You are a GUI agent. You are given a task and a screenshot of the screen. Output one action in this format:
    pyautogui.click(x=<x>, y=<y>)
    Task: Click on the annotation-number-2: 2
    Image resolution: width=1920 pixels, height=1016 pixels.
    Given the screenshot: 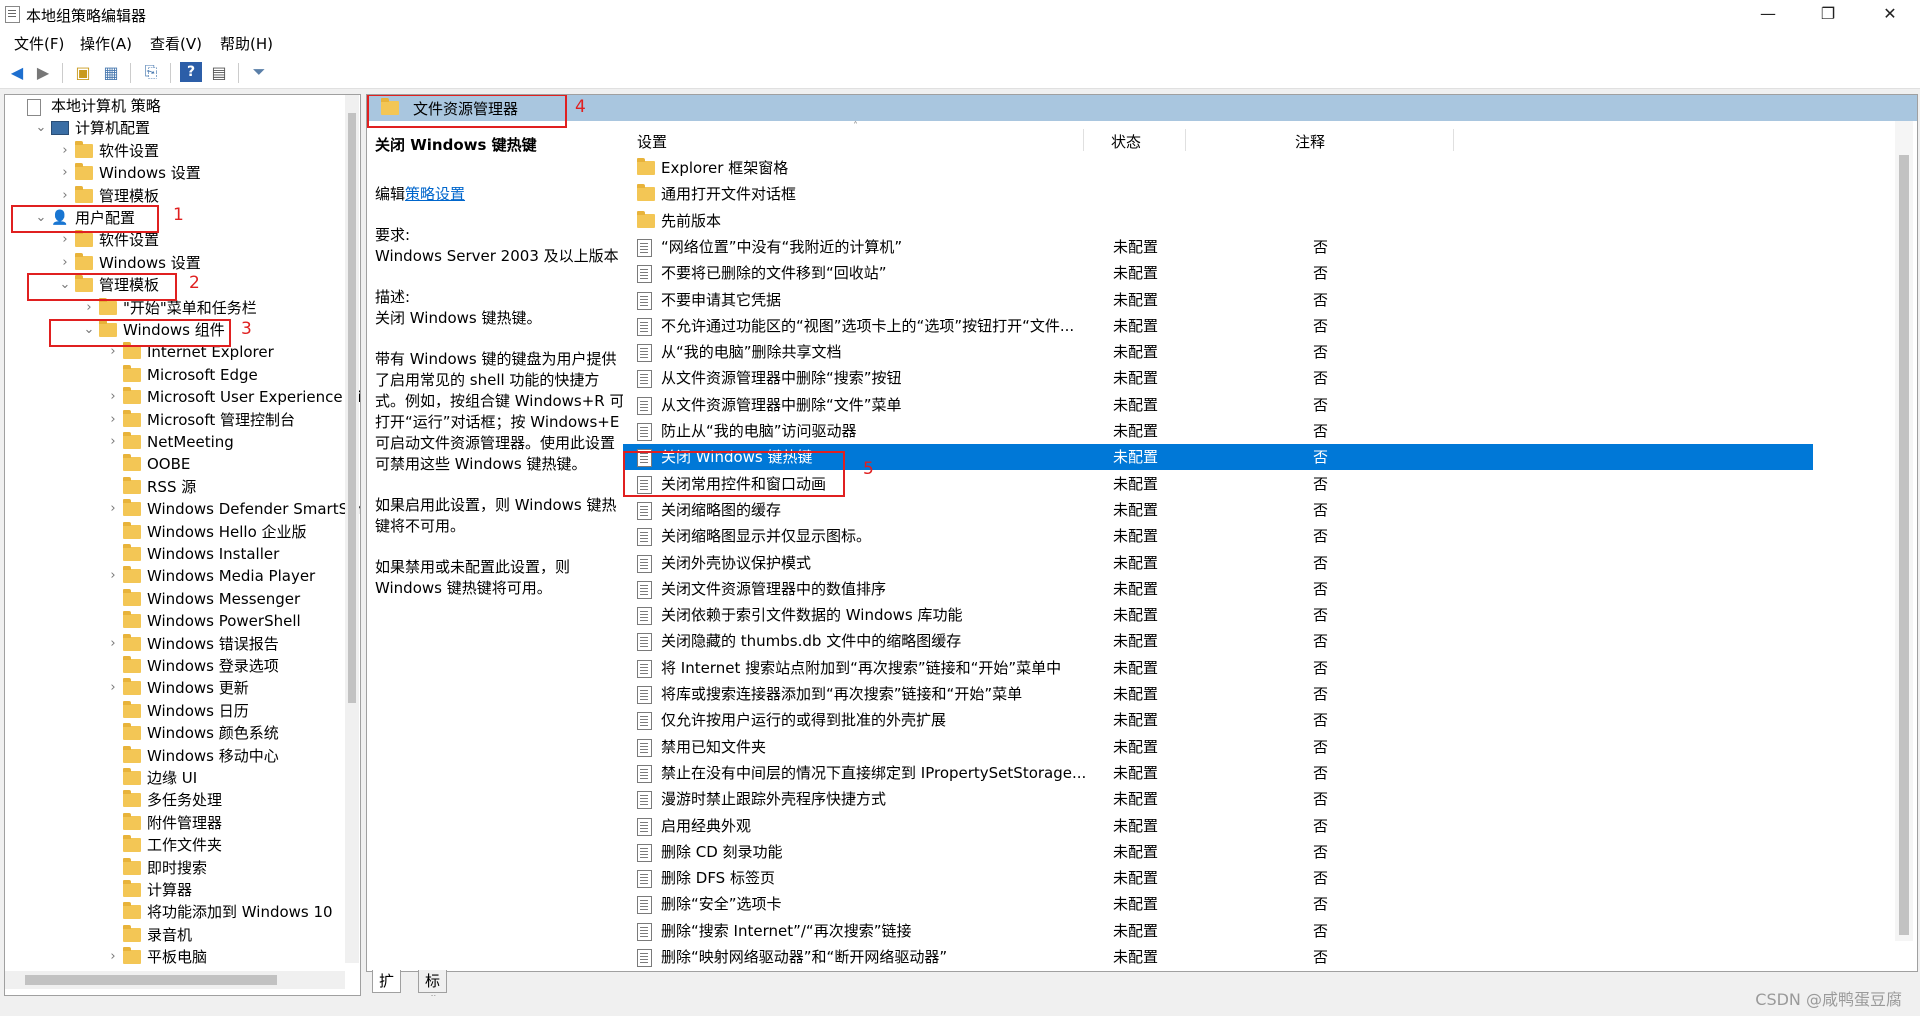 What is the action you would take?
    pyautogui.click(x=194, y=283)
    